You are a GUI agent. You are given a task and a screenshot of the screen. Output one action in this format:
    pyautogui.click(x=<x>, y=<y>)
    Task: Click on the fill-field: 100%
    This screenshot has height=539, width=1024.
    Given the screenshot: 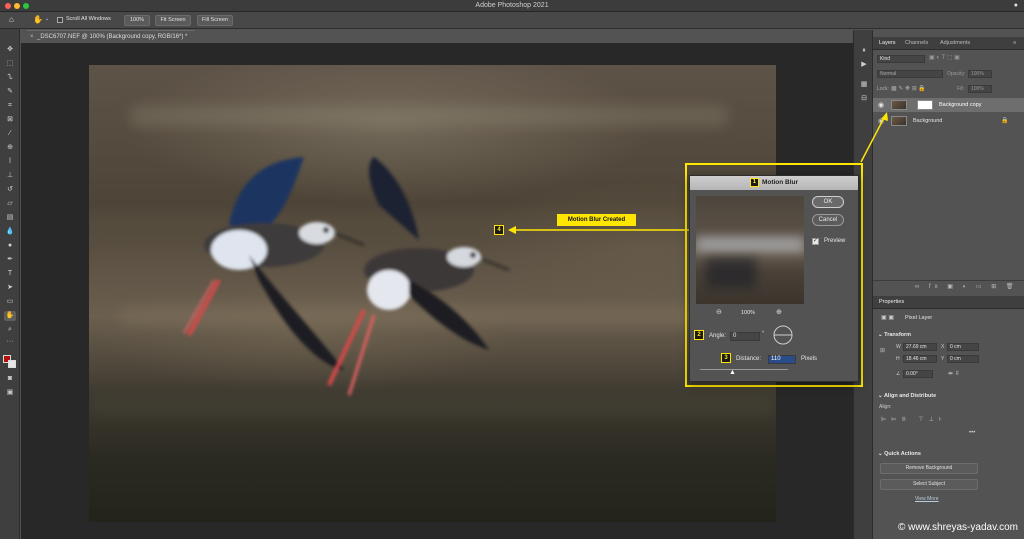 What is the action you would take?
    pyautogui.click(x=980, y=89)
    